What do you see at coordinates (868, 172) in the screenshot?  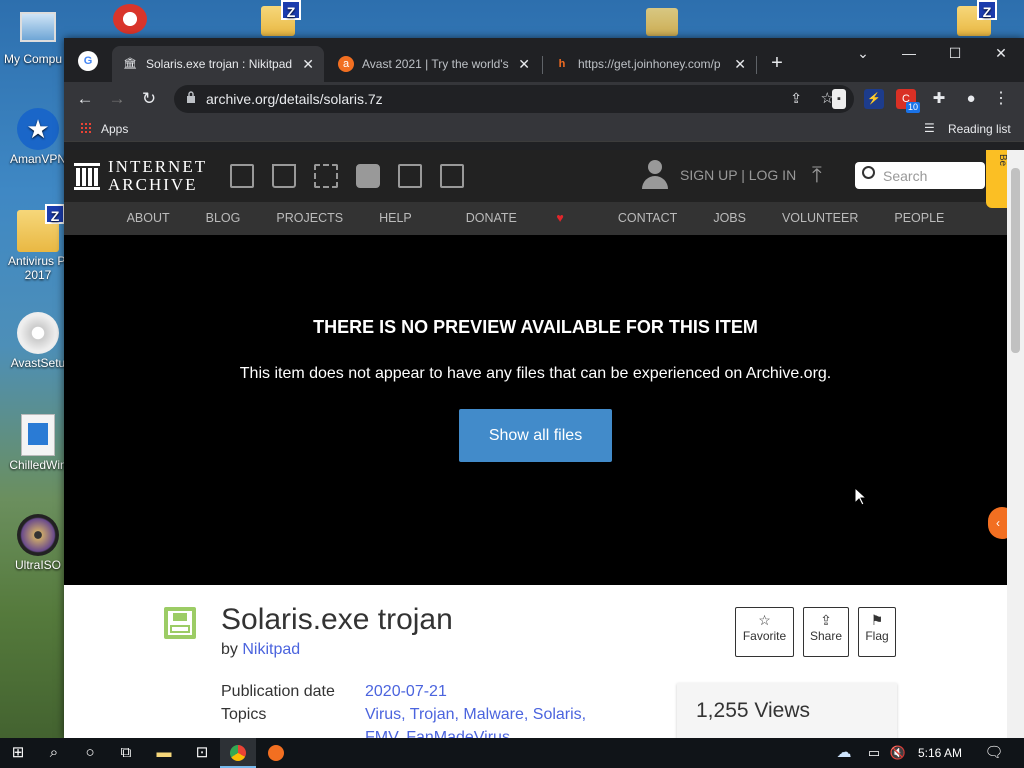 I see `search-icon` at bounding box center [868, 172].